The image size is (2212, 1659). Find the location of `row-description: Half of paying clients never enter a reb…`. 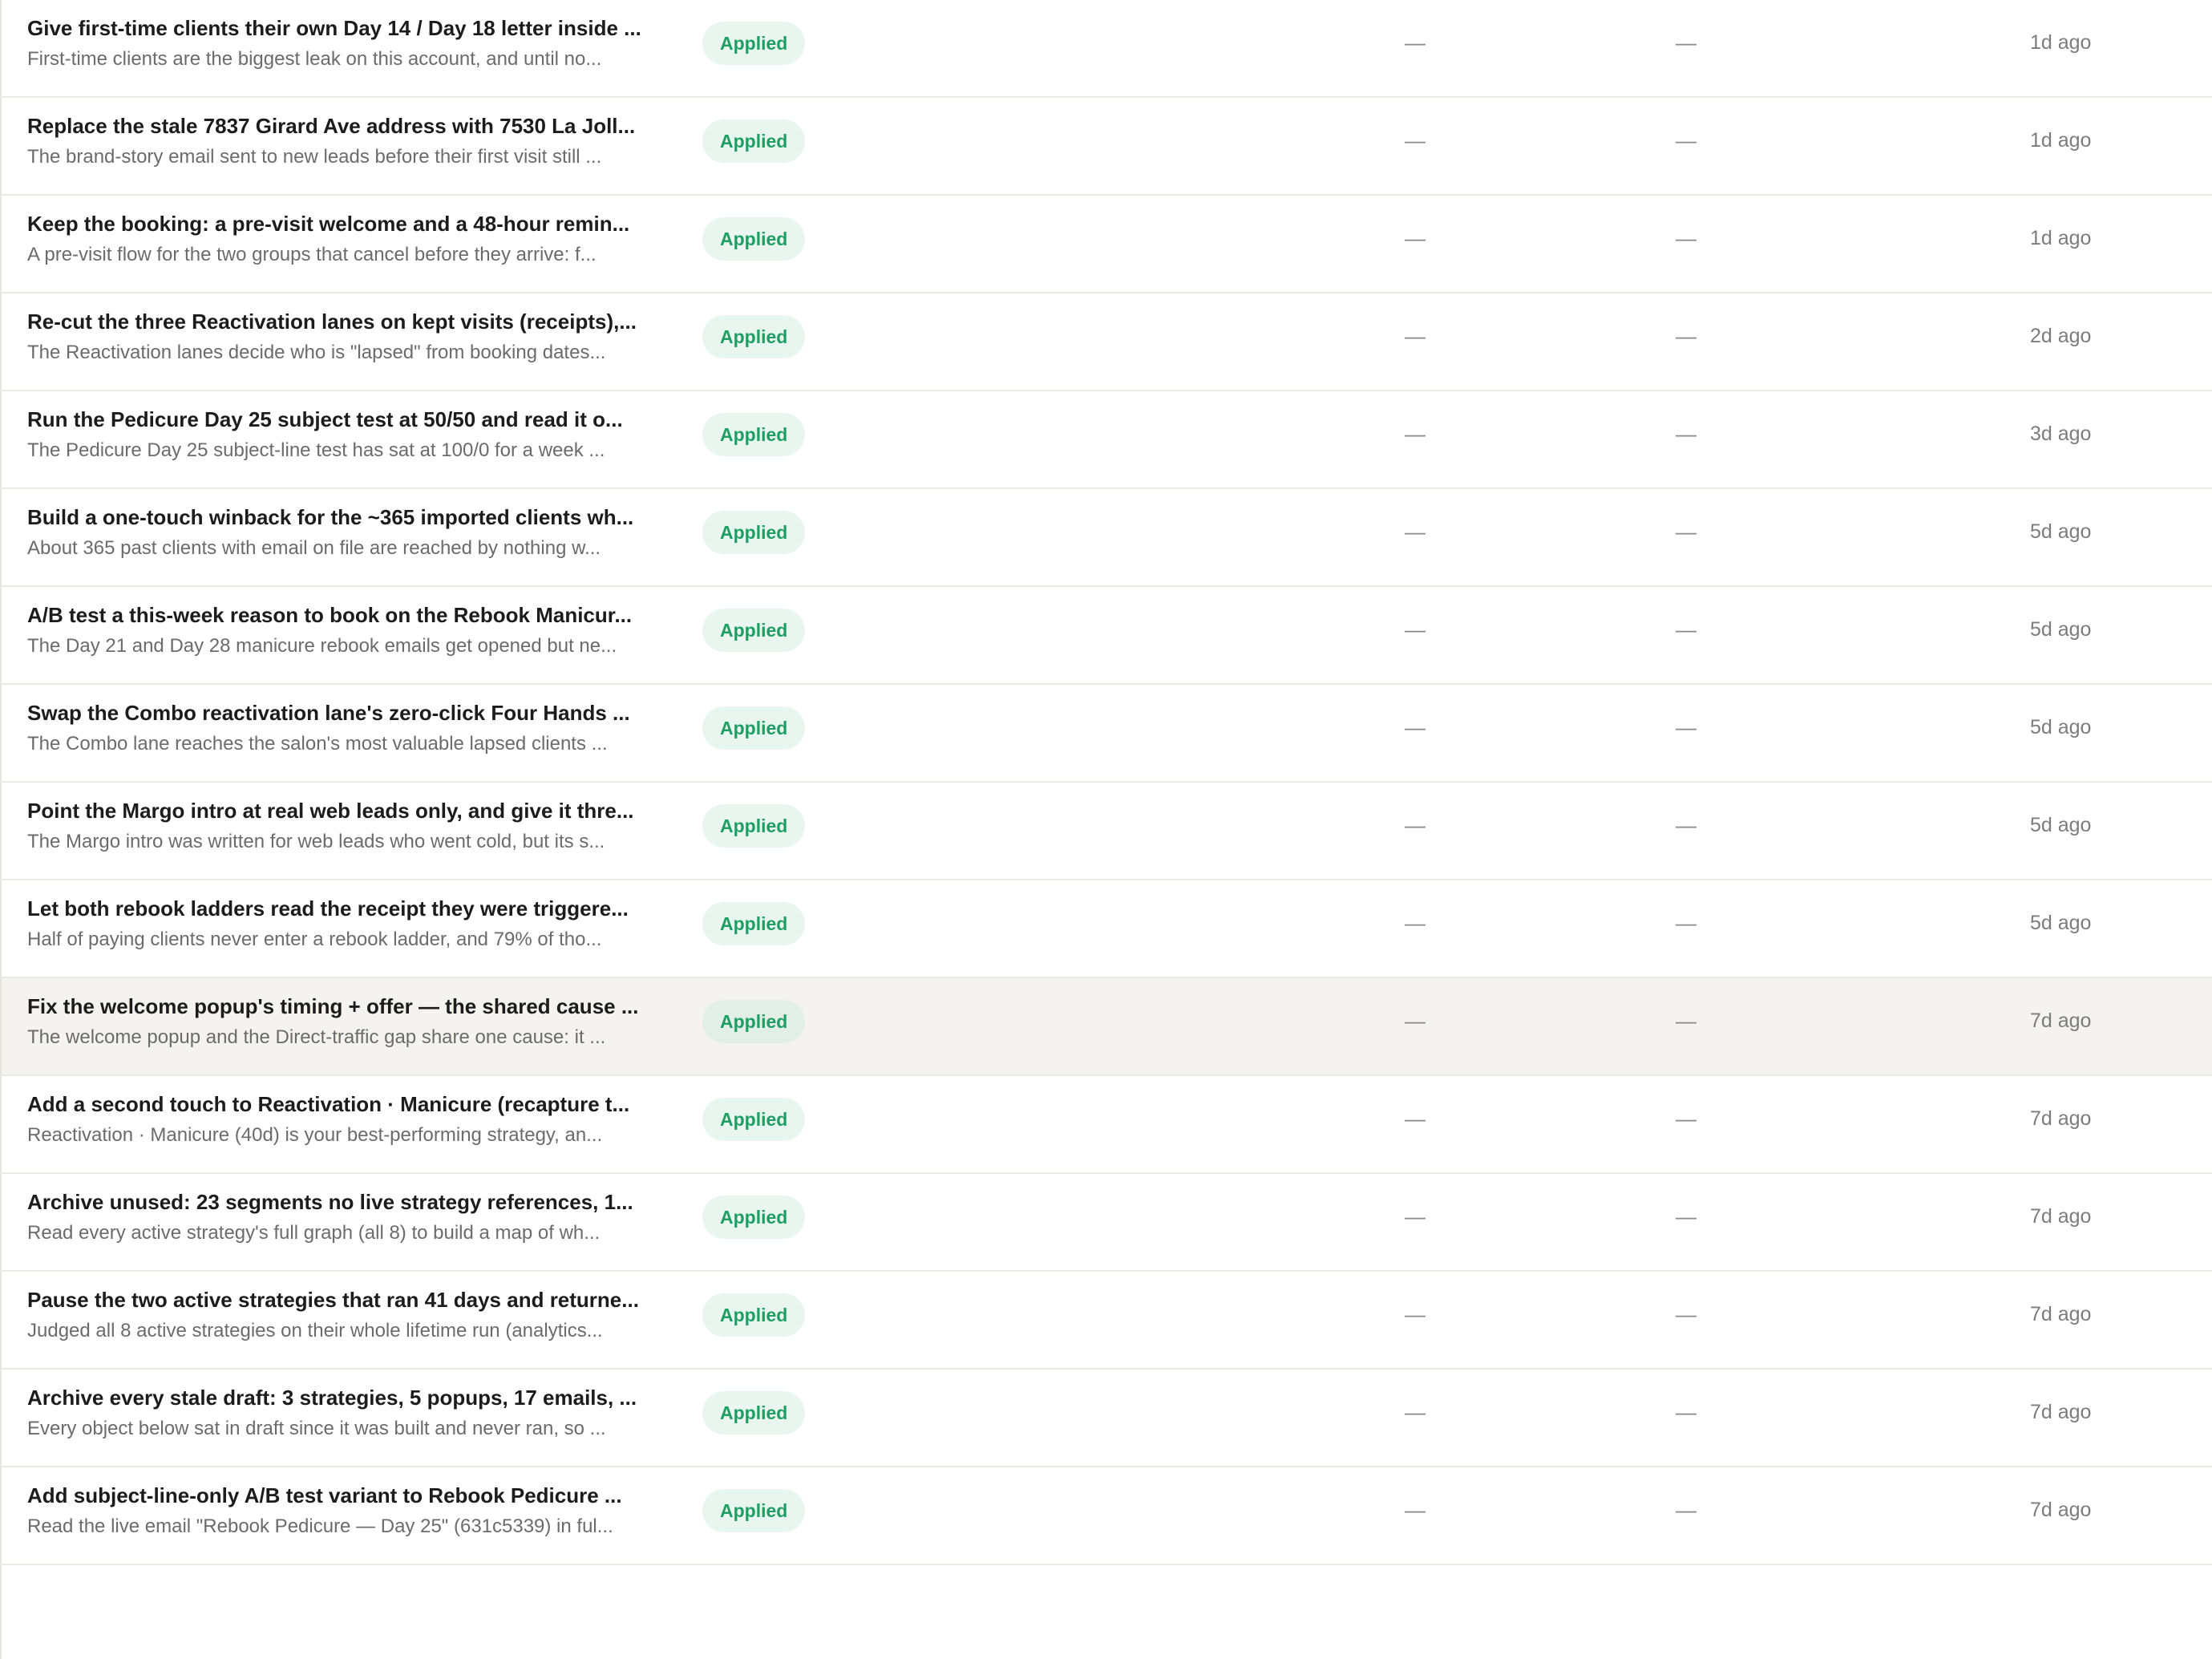

row-description: Half of paying clients never enter a reb… is located at coordinates (314, 939).